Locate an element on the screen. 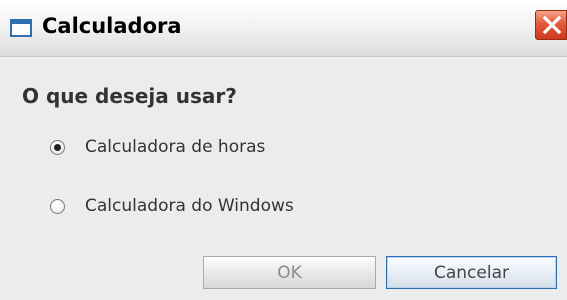  close-button is located at coordinates (551, 25).